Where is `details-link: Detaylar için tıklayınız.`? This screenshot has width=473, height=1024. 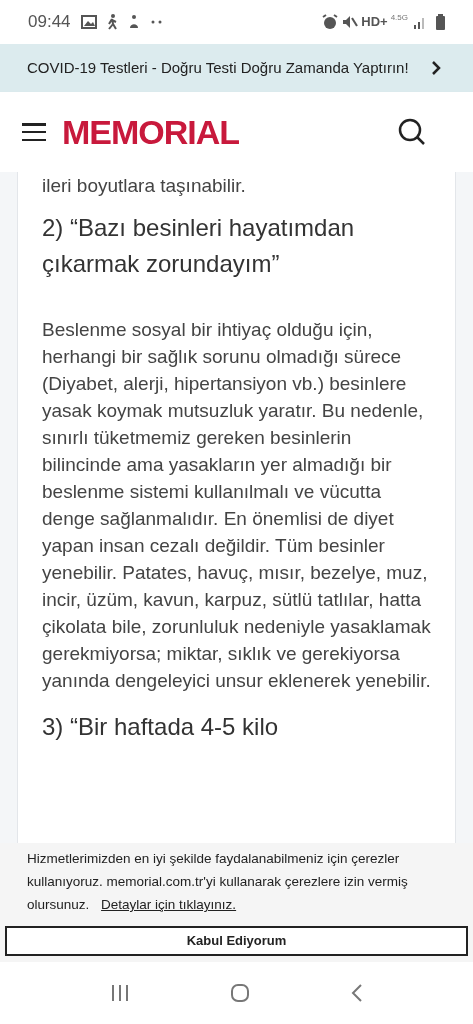
details-link: Detaylar için tıklayınız. is located at coordinates (169, 904).